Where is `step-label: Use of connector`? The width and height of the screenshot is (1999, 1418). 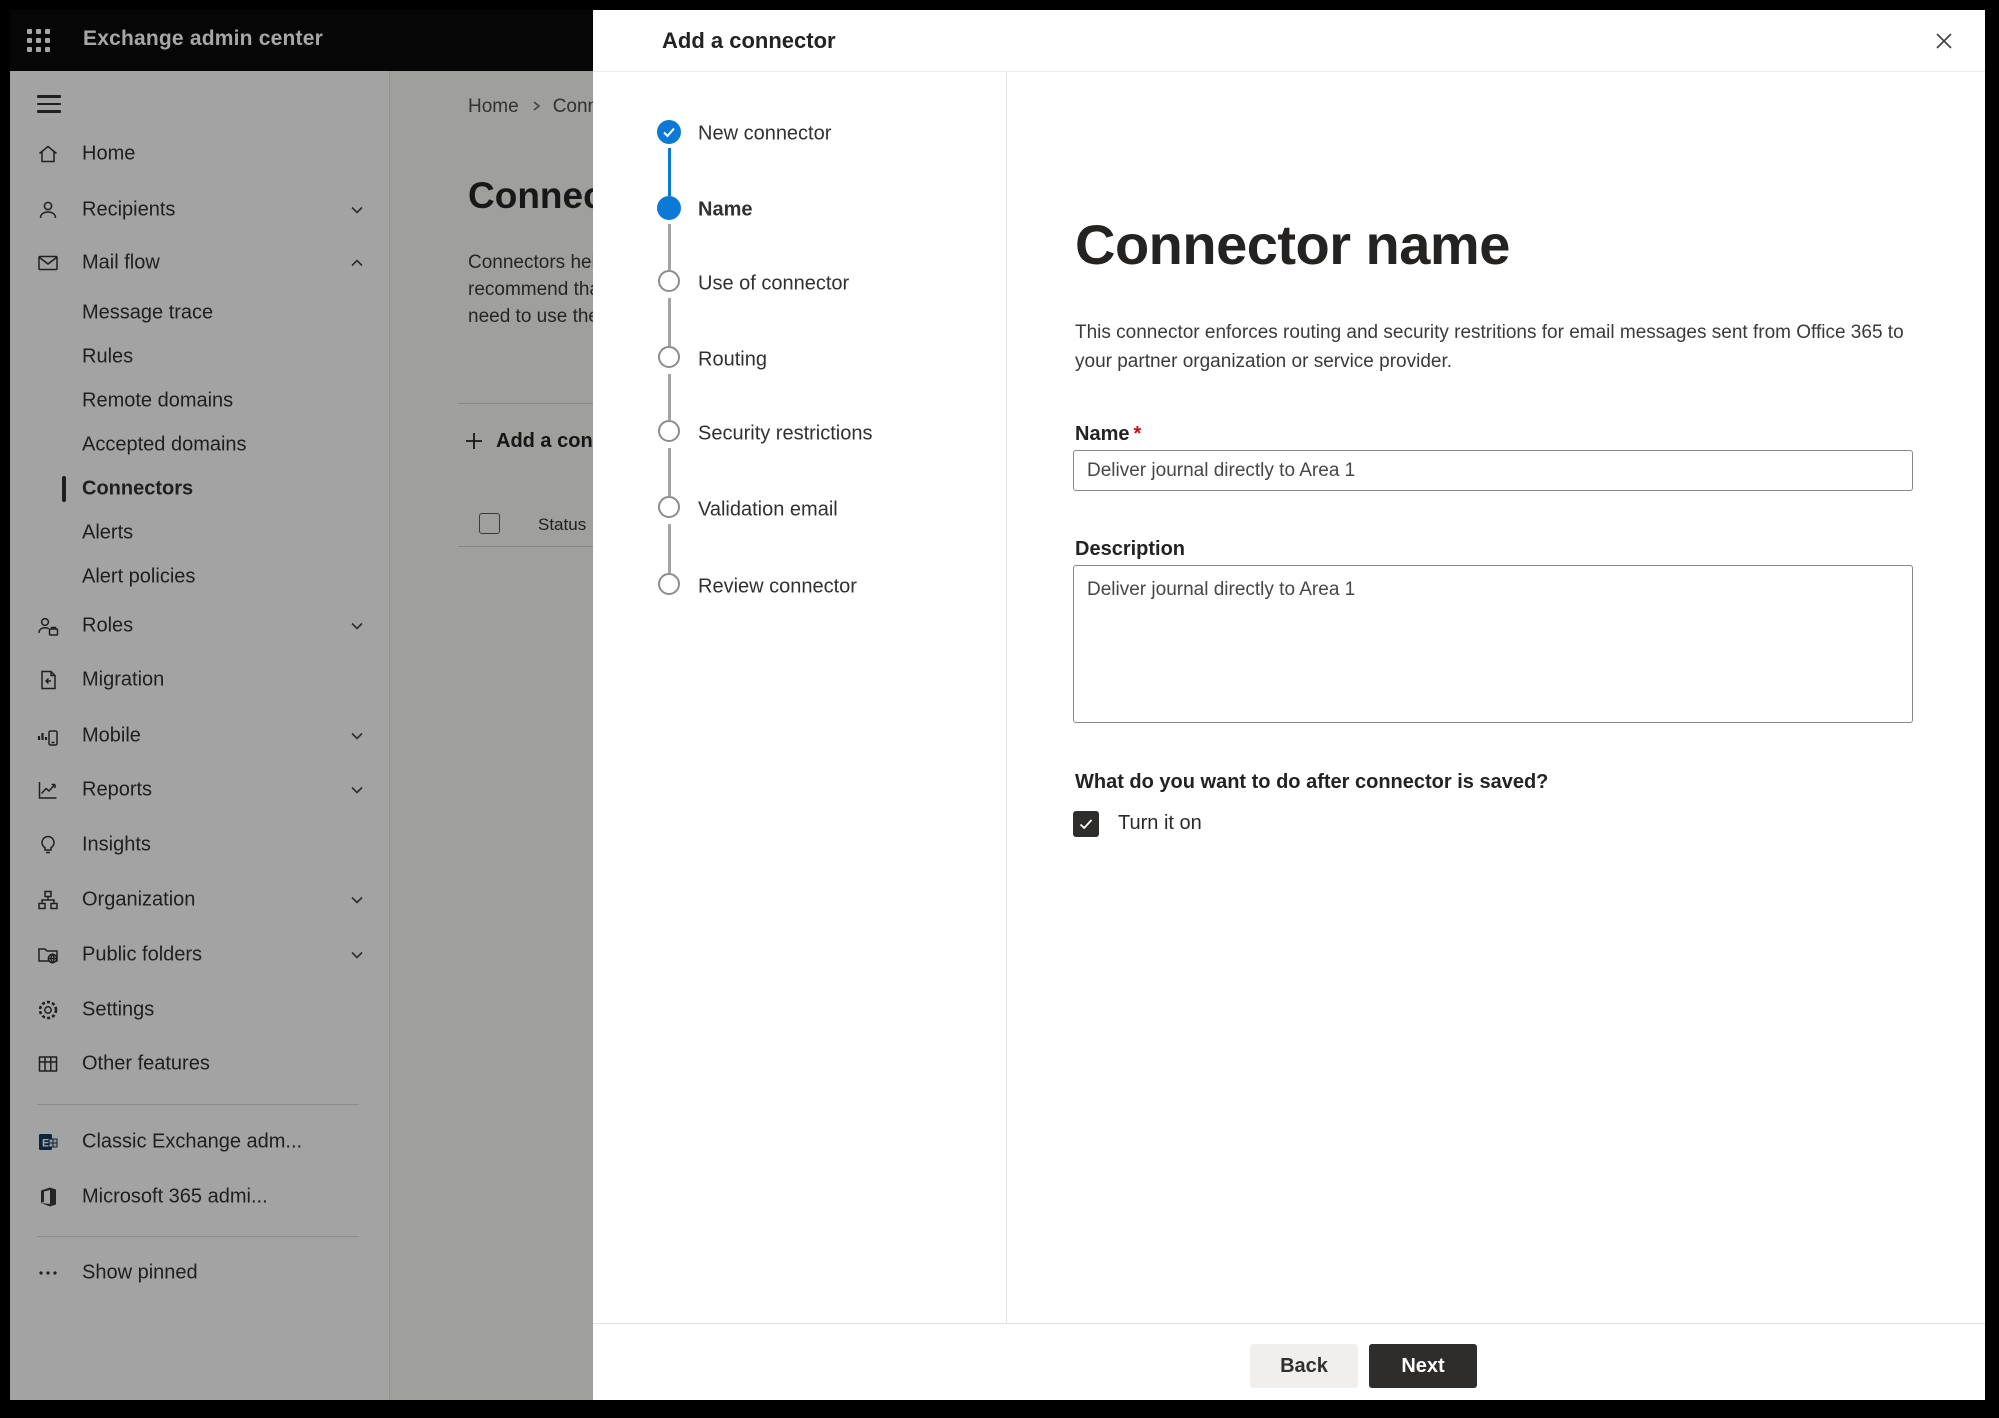
step-label: Use of connector is located at coordinates (774, 283).